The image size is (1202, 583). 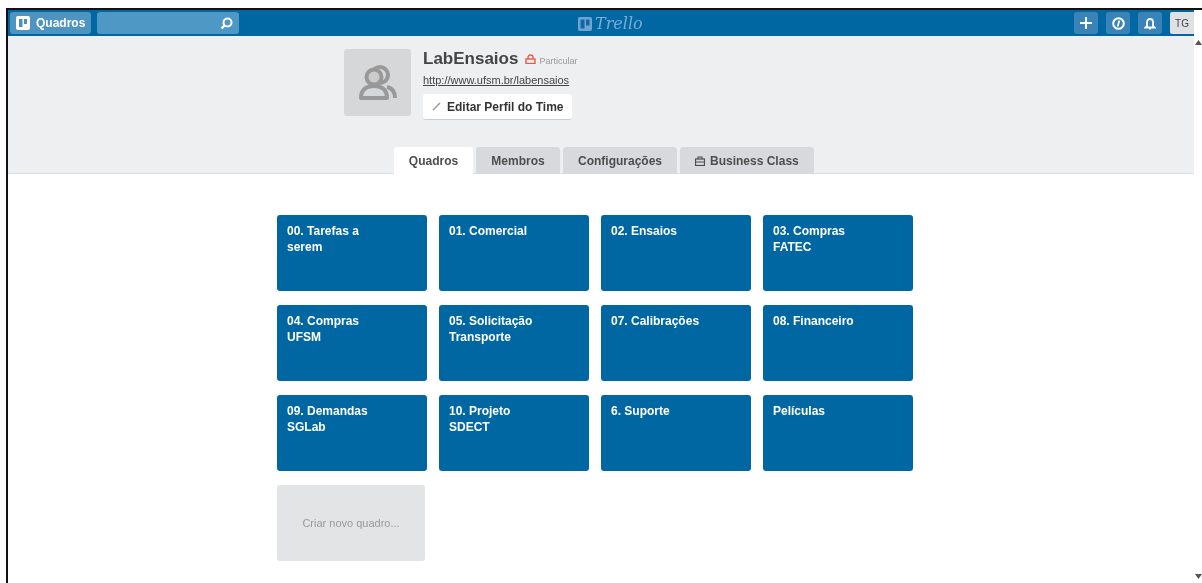 I want to click on board-tile: 05. Solicitação Transporte, so click(x=514, y=343).